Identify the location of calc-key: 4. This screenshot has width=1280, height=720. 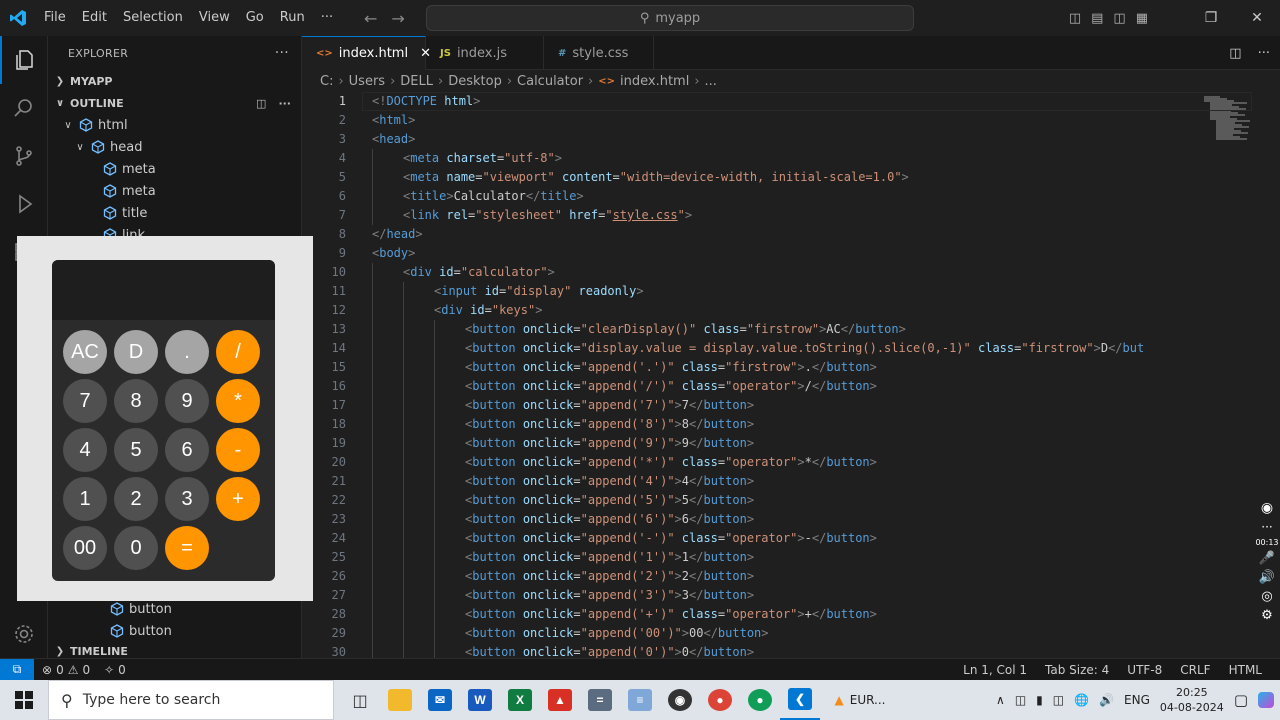
(85, 450).